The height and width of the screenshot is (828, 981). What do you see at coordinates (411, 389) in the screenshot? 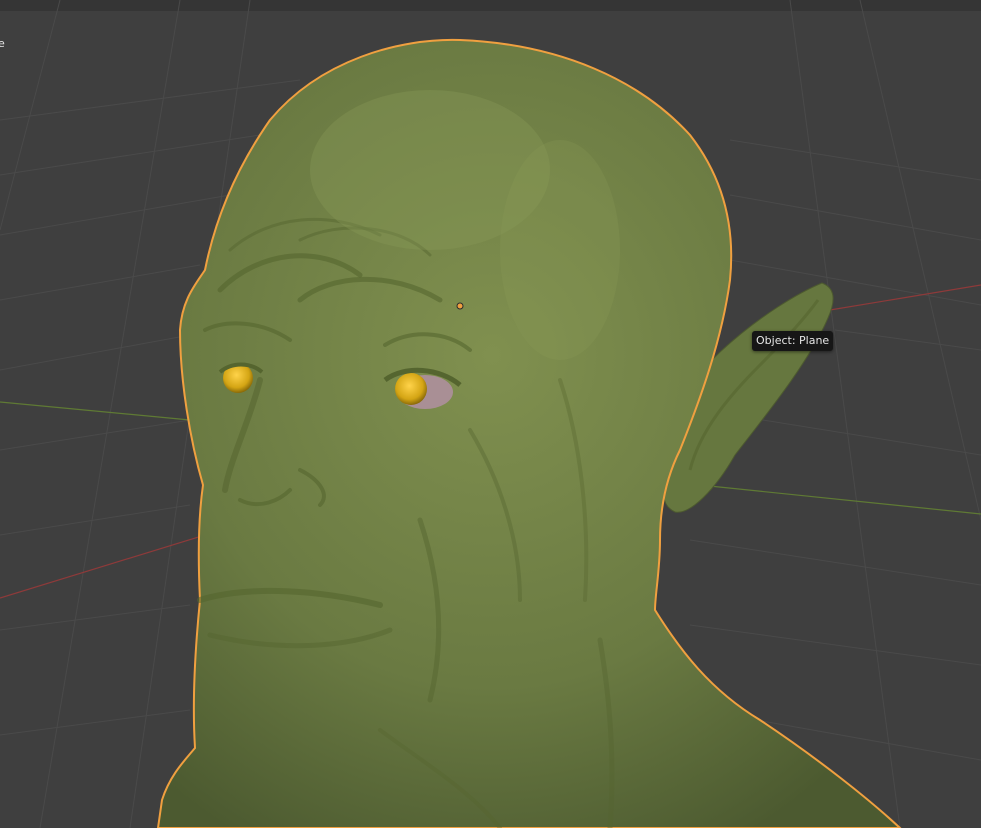
I see `right-eye` at bounding box center [411, 389].